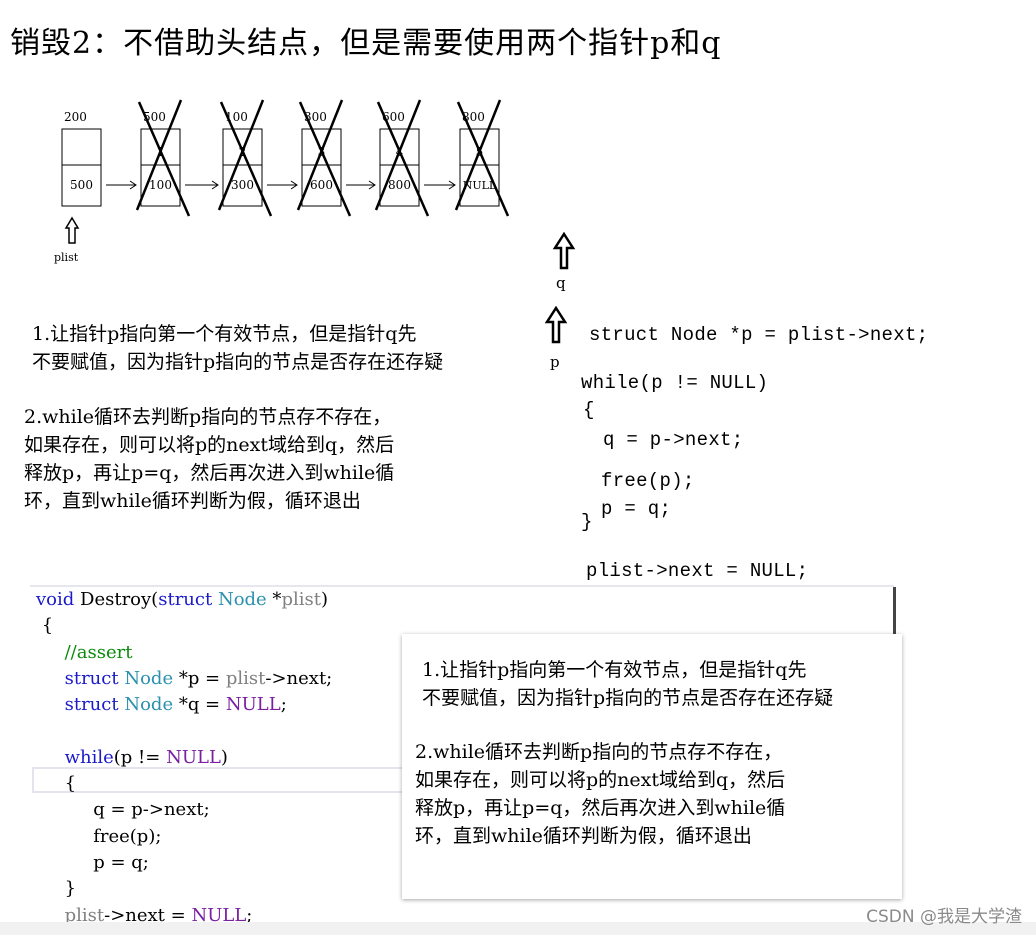 The width and height of the screenshot is (1036, 935). What do you see at coordinates (123, 810) in the screenshot?
I see `code-token: q = p->next;` at bounding box center [123, 810].